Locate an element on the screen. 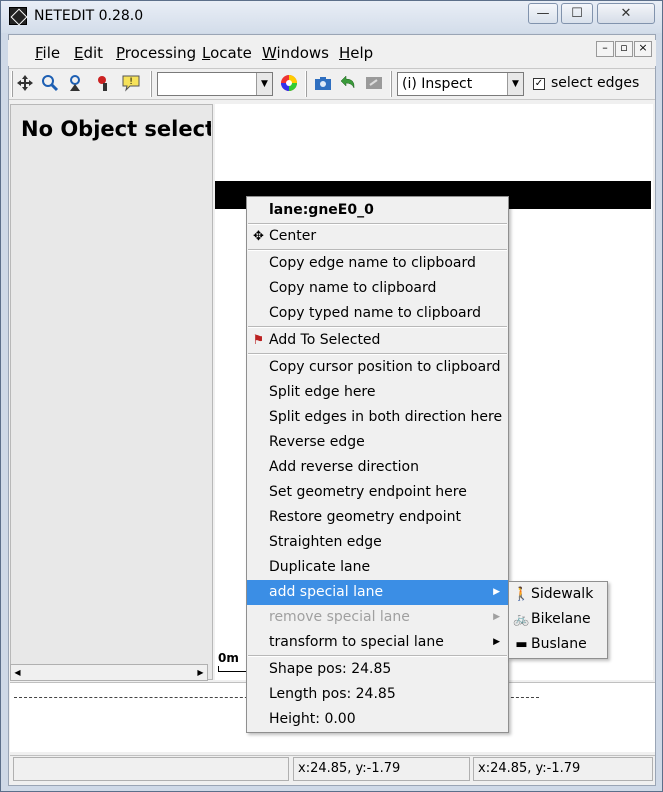 This screenshot has height=792, width=663. menu-edit: Edit is located at coordinates (88, 53).